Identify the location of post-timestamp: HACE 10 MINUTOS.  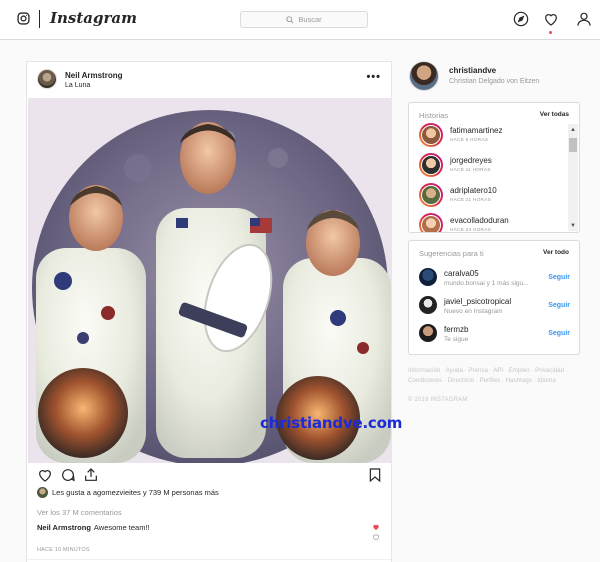
(63, 550).